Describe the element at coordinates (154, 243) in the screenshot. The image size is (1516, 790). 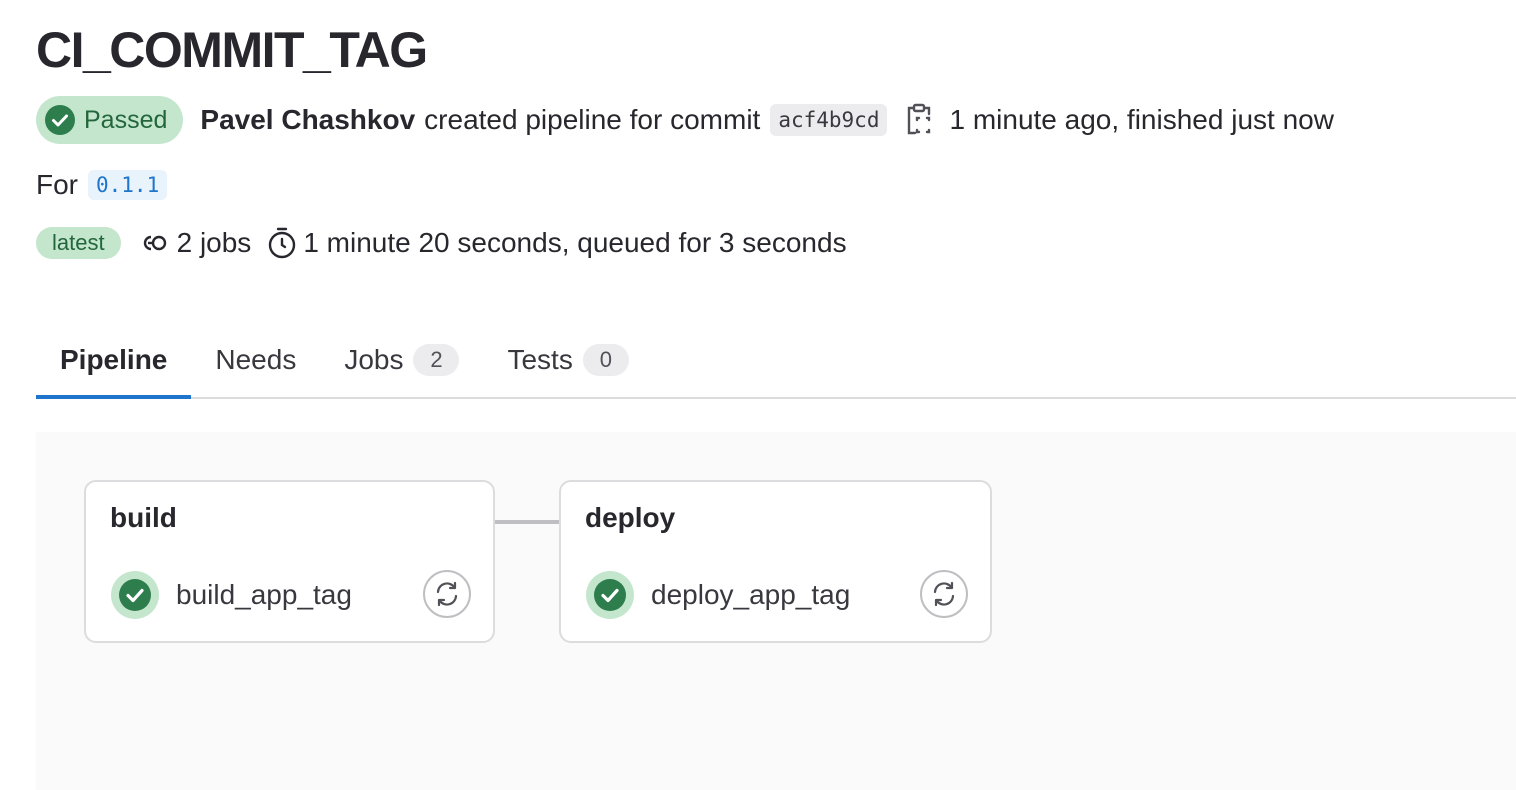
I see `pipeline-jobs-icon` at that location.